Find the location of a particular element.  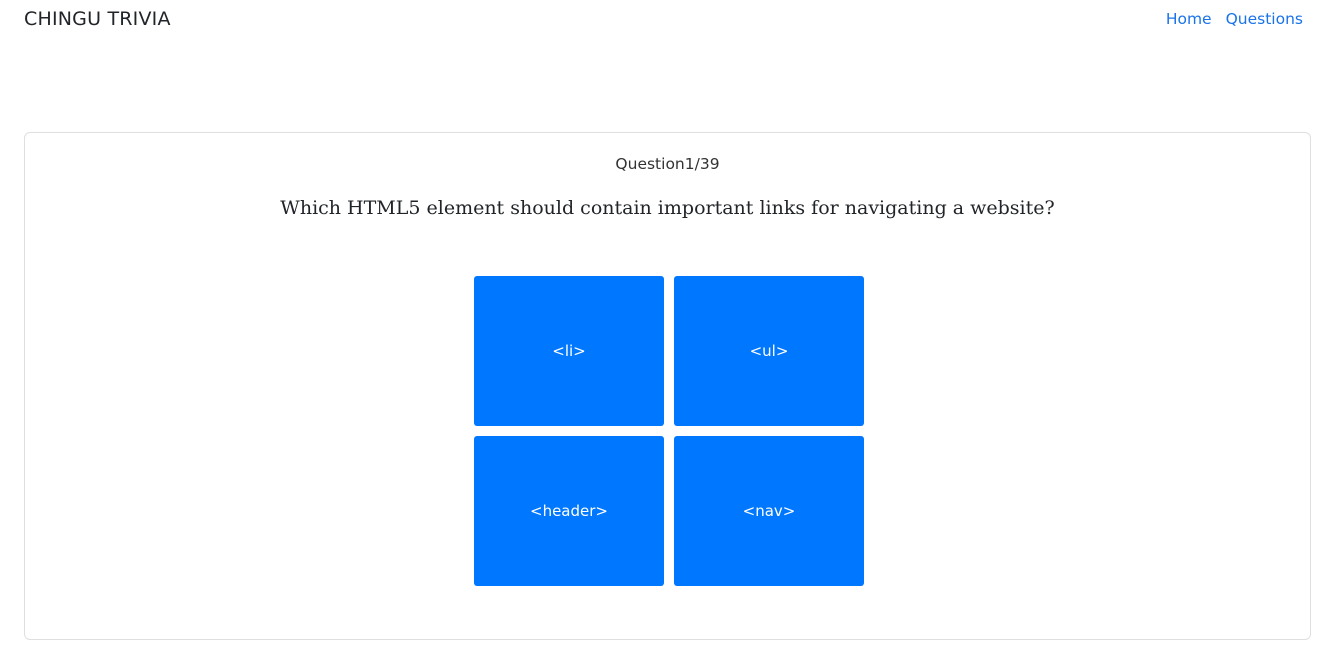

brand-logo-text: CHINGU TRIVIA is located at coordinates (97, 19).